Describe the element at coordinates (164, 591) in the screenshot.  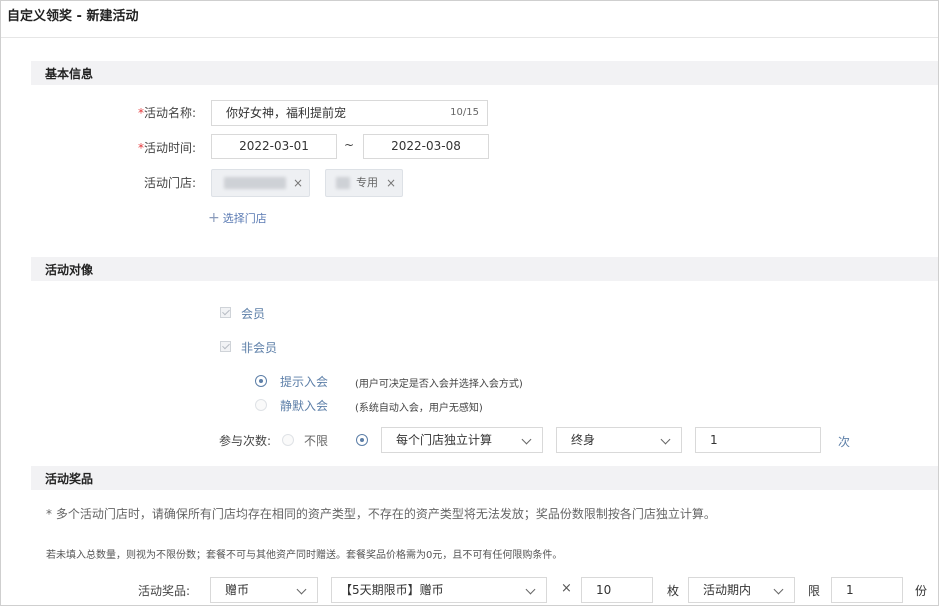
I see `prize-row-label: 活动奖品:` at that location.